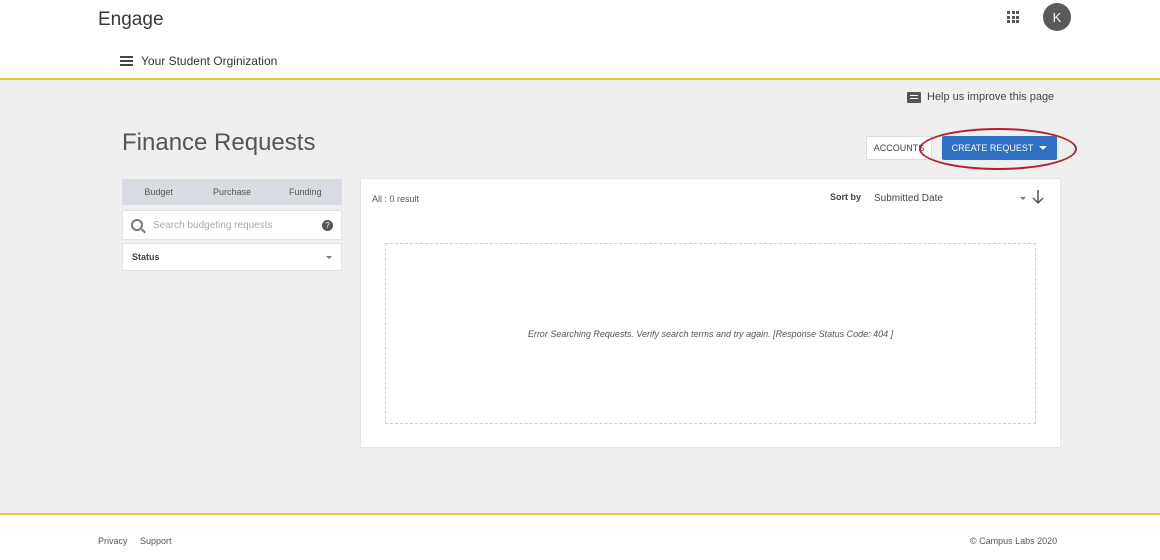  I want to click on question-help-icon: ?, so click(327, 225).